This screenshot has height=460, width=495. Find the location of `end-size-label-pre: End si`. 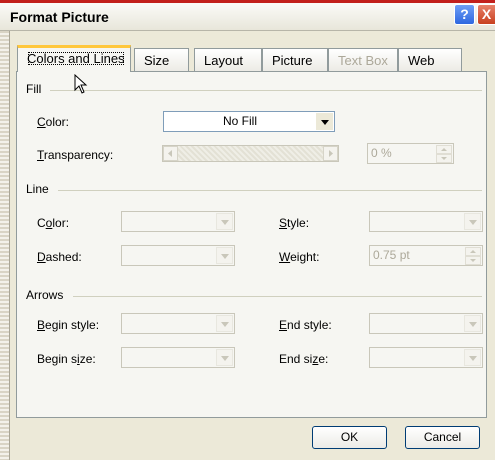

end-size-label-pre: End si is located at coordinates (296, 359).